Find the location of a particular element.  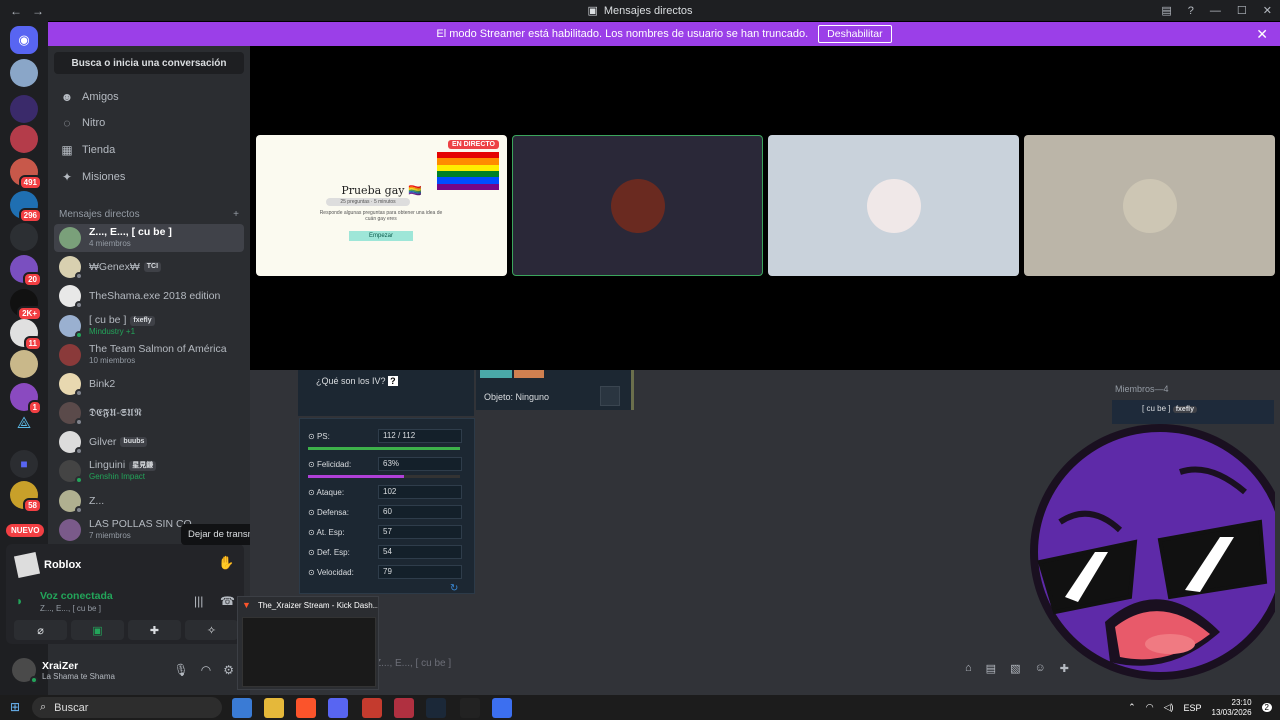

discord-icon is located at coordinates (338, 708).